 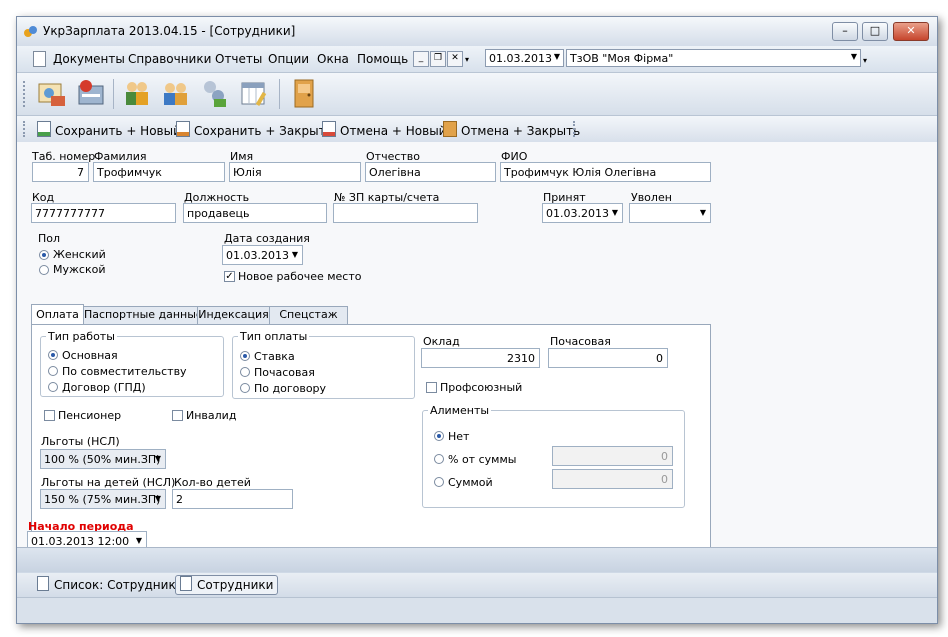 What do you see at coordinates (229, 276) in the screenshot?
I see `new-workplace-checkbox: ✓` at bounding box center [229, 276].